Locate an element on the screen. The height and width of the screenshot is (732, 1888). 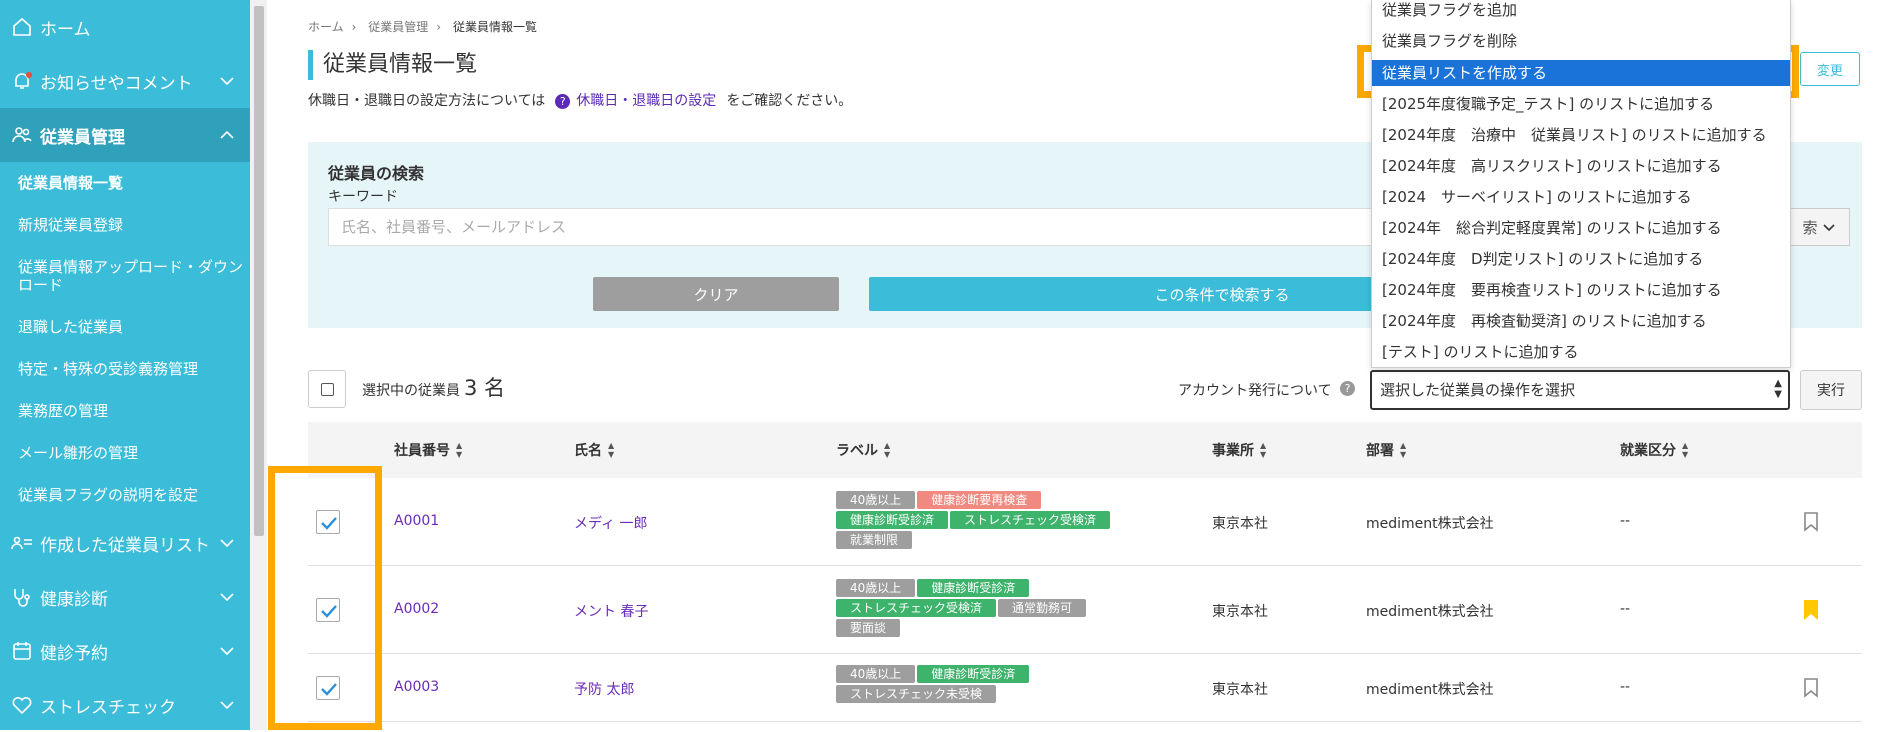
detail-search-label: 索 is located at coordinates (1810, 227).